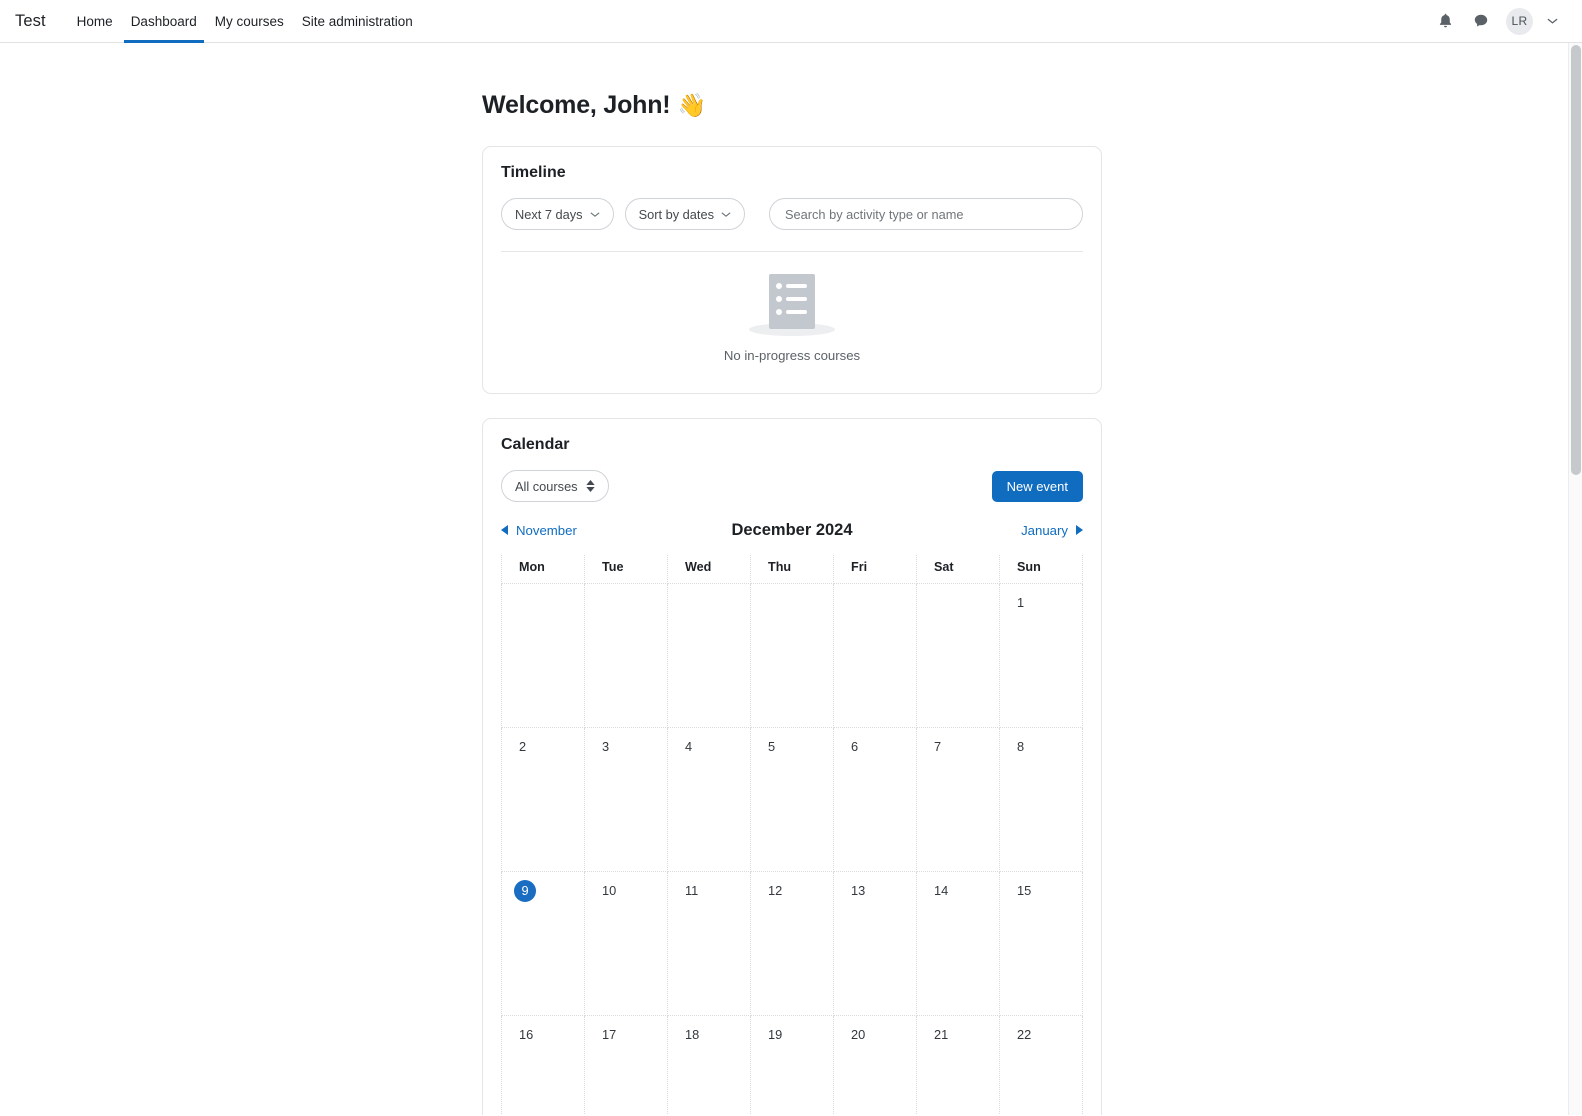 The height and width of the screenshot is (1116, 1582). Describe the element at coordinates (543, 1065) in the screenshot. I see `calendar-day-cell: 16` at that location.